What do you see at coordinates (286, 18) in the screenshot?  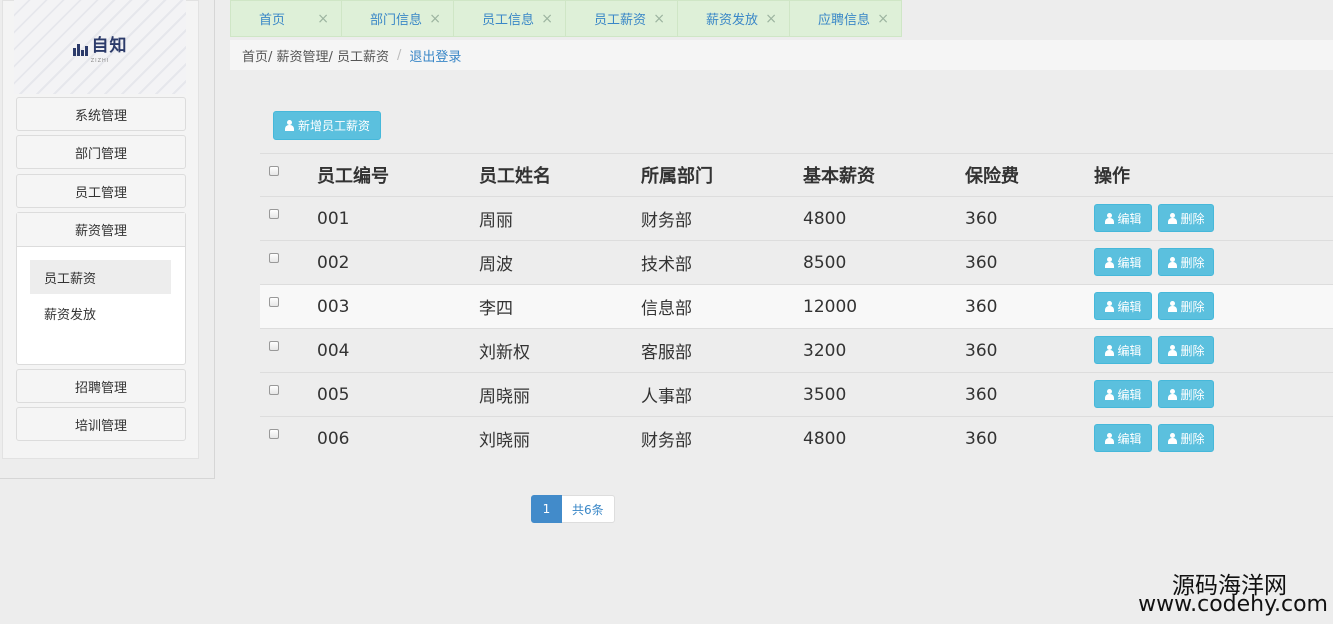 I see `tab-home: 首页 ×` at bounding box center [286, 18].